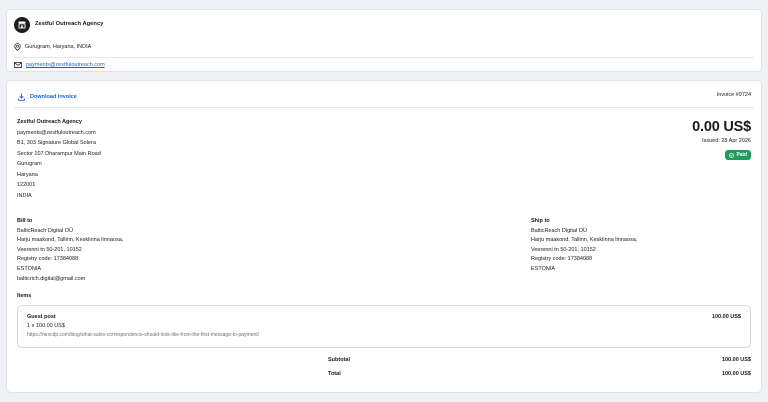  Describe the element at coordinates (741, 155) in the screenshot. I see `status-label: Paid` at that location.